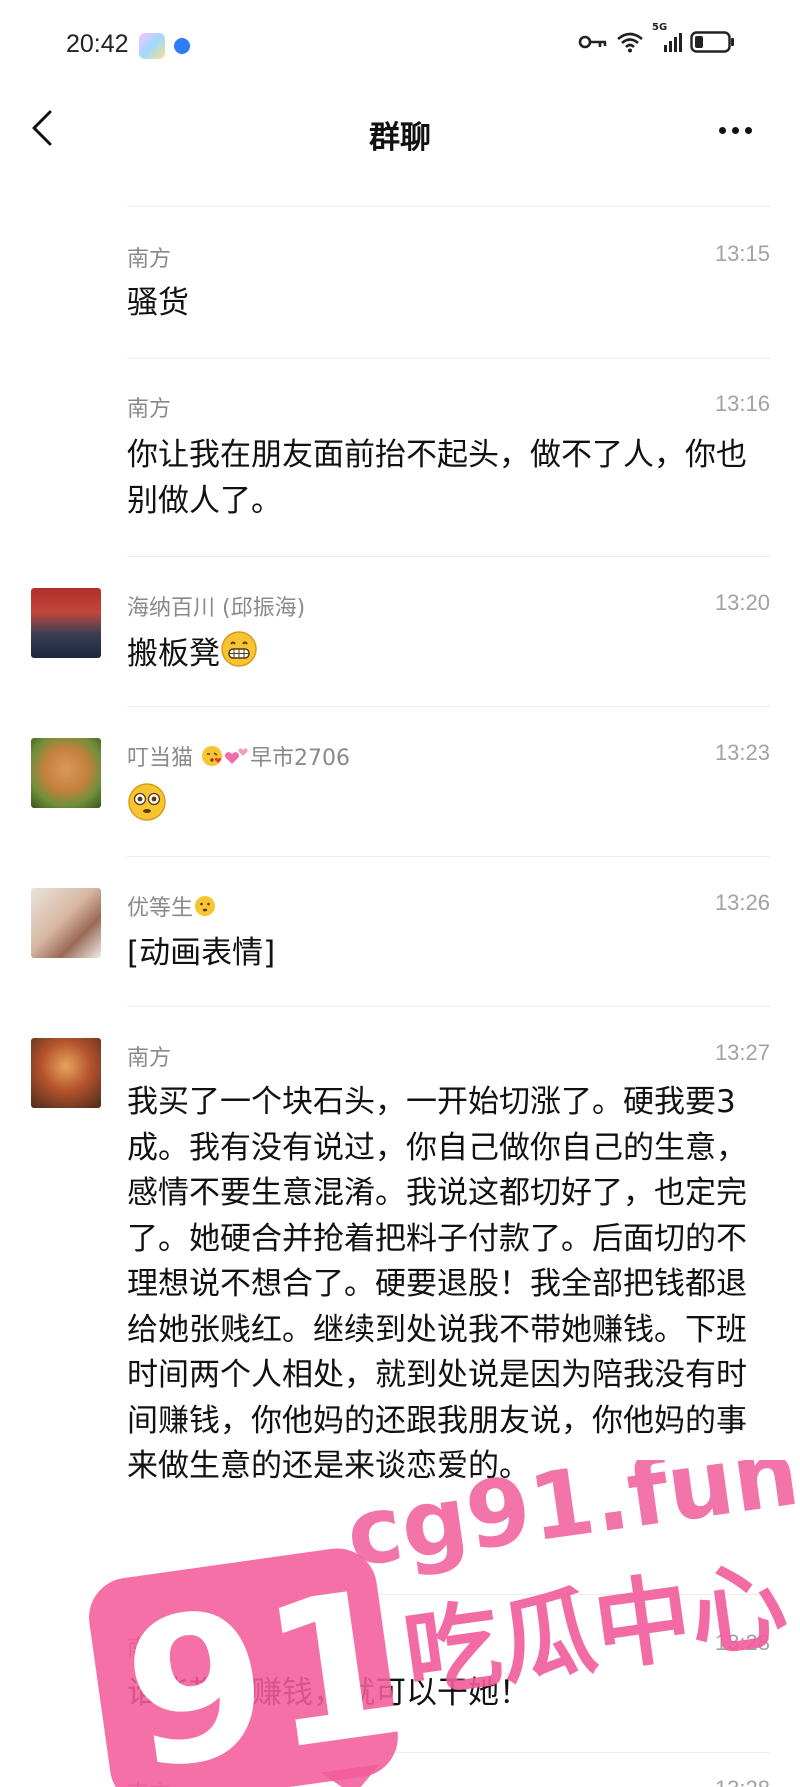 Image resolution: width=800 pixels, height=1787 pixels. I want to click on kissing-heart-emoji-icon, so click(212, 759).